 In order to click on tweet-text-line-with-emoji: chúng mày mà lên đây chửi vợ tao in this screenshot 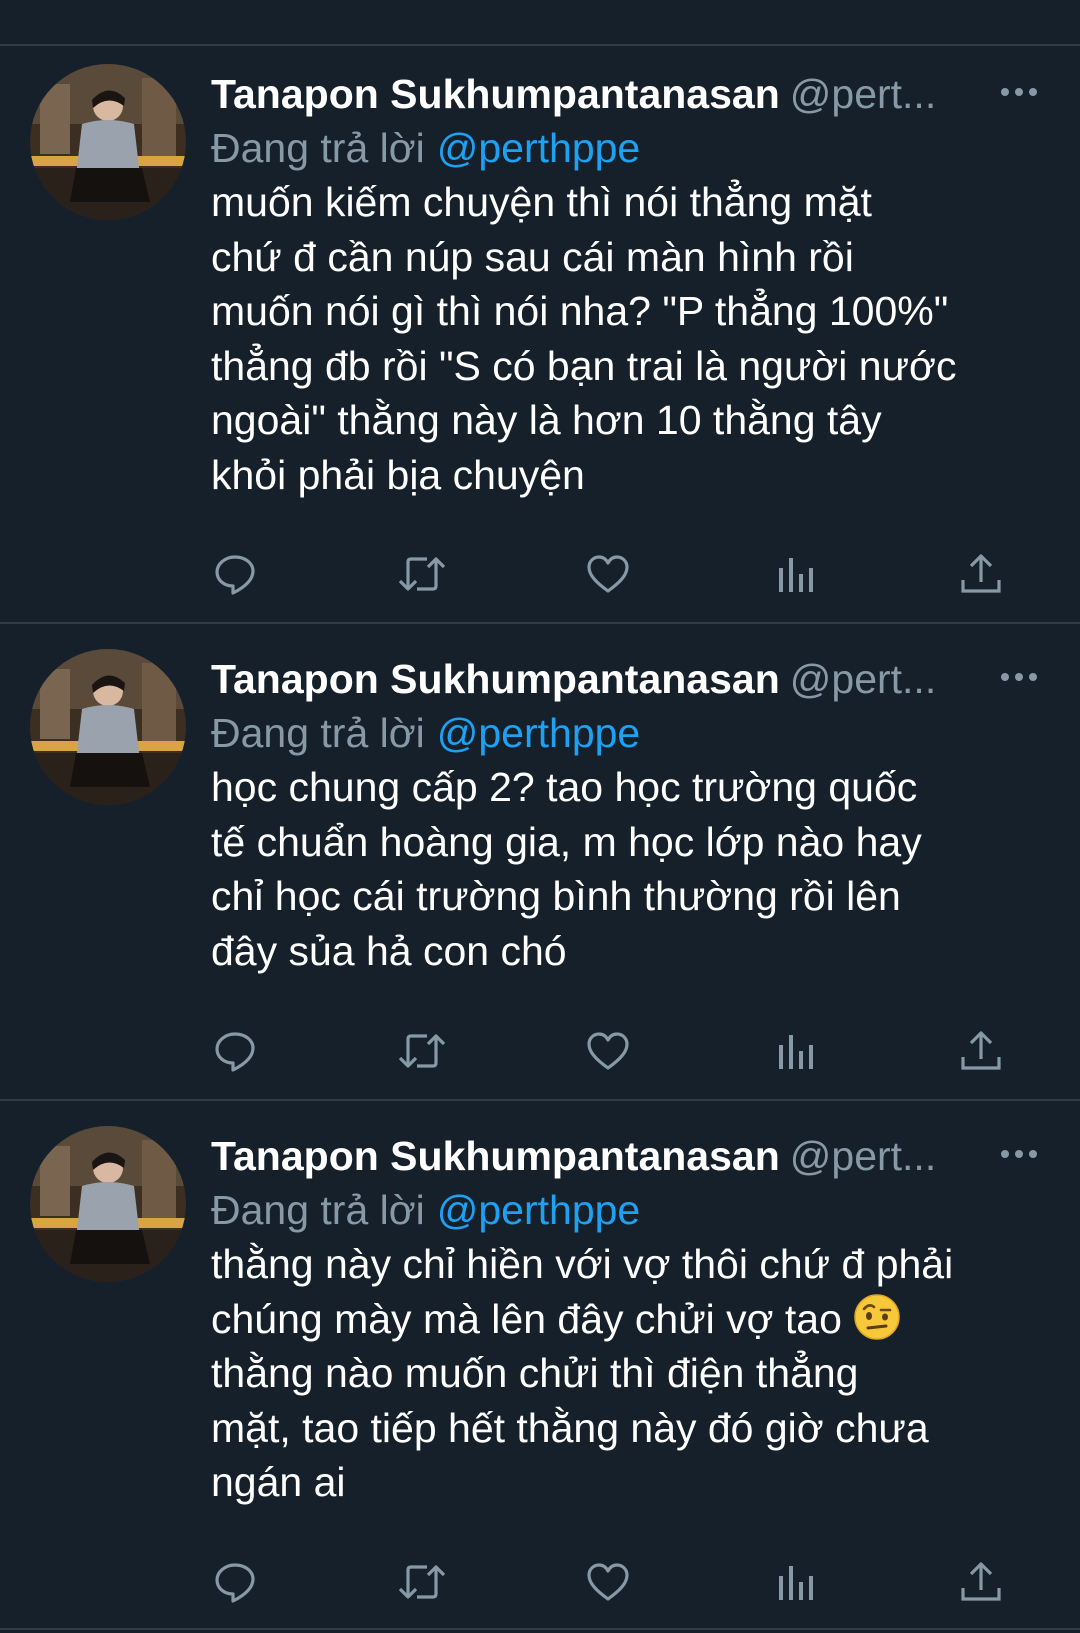, I will do `click(626, 1319)`.